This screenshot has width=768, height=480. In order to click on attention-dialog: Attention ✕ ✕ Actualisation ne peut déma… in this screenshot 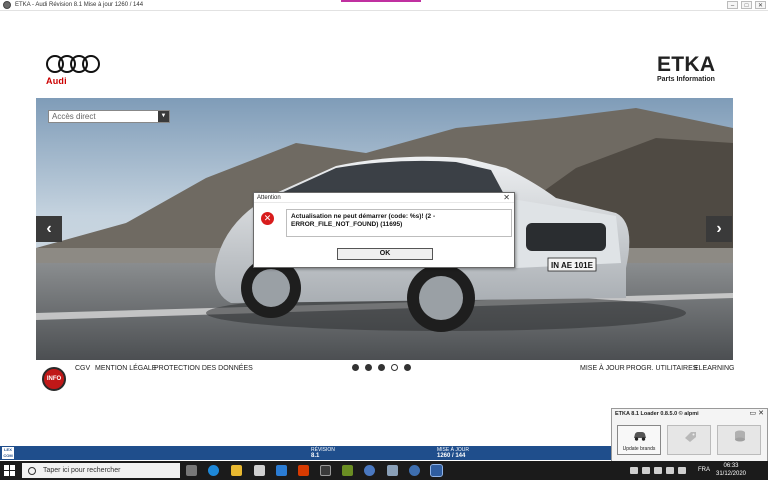, I will do `click(384, 230)`.